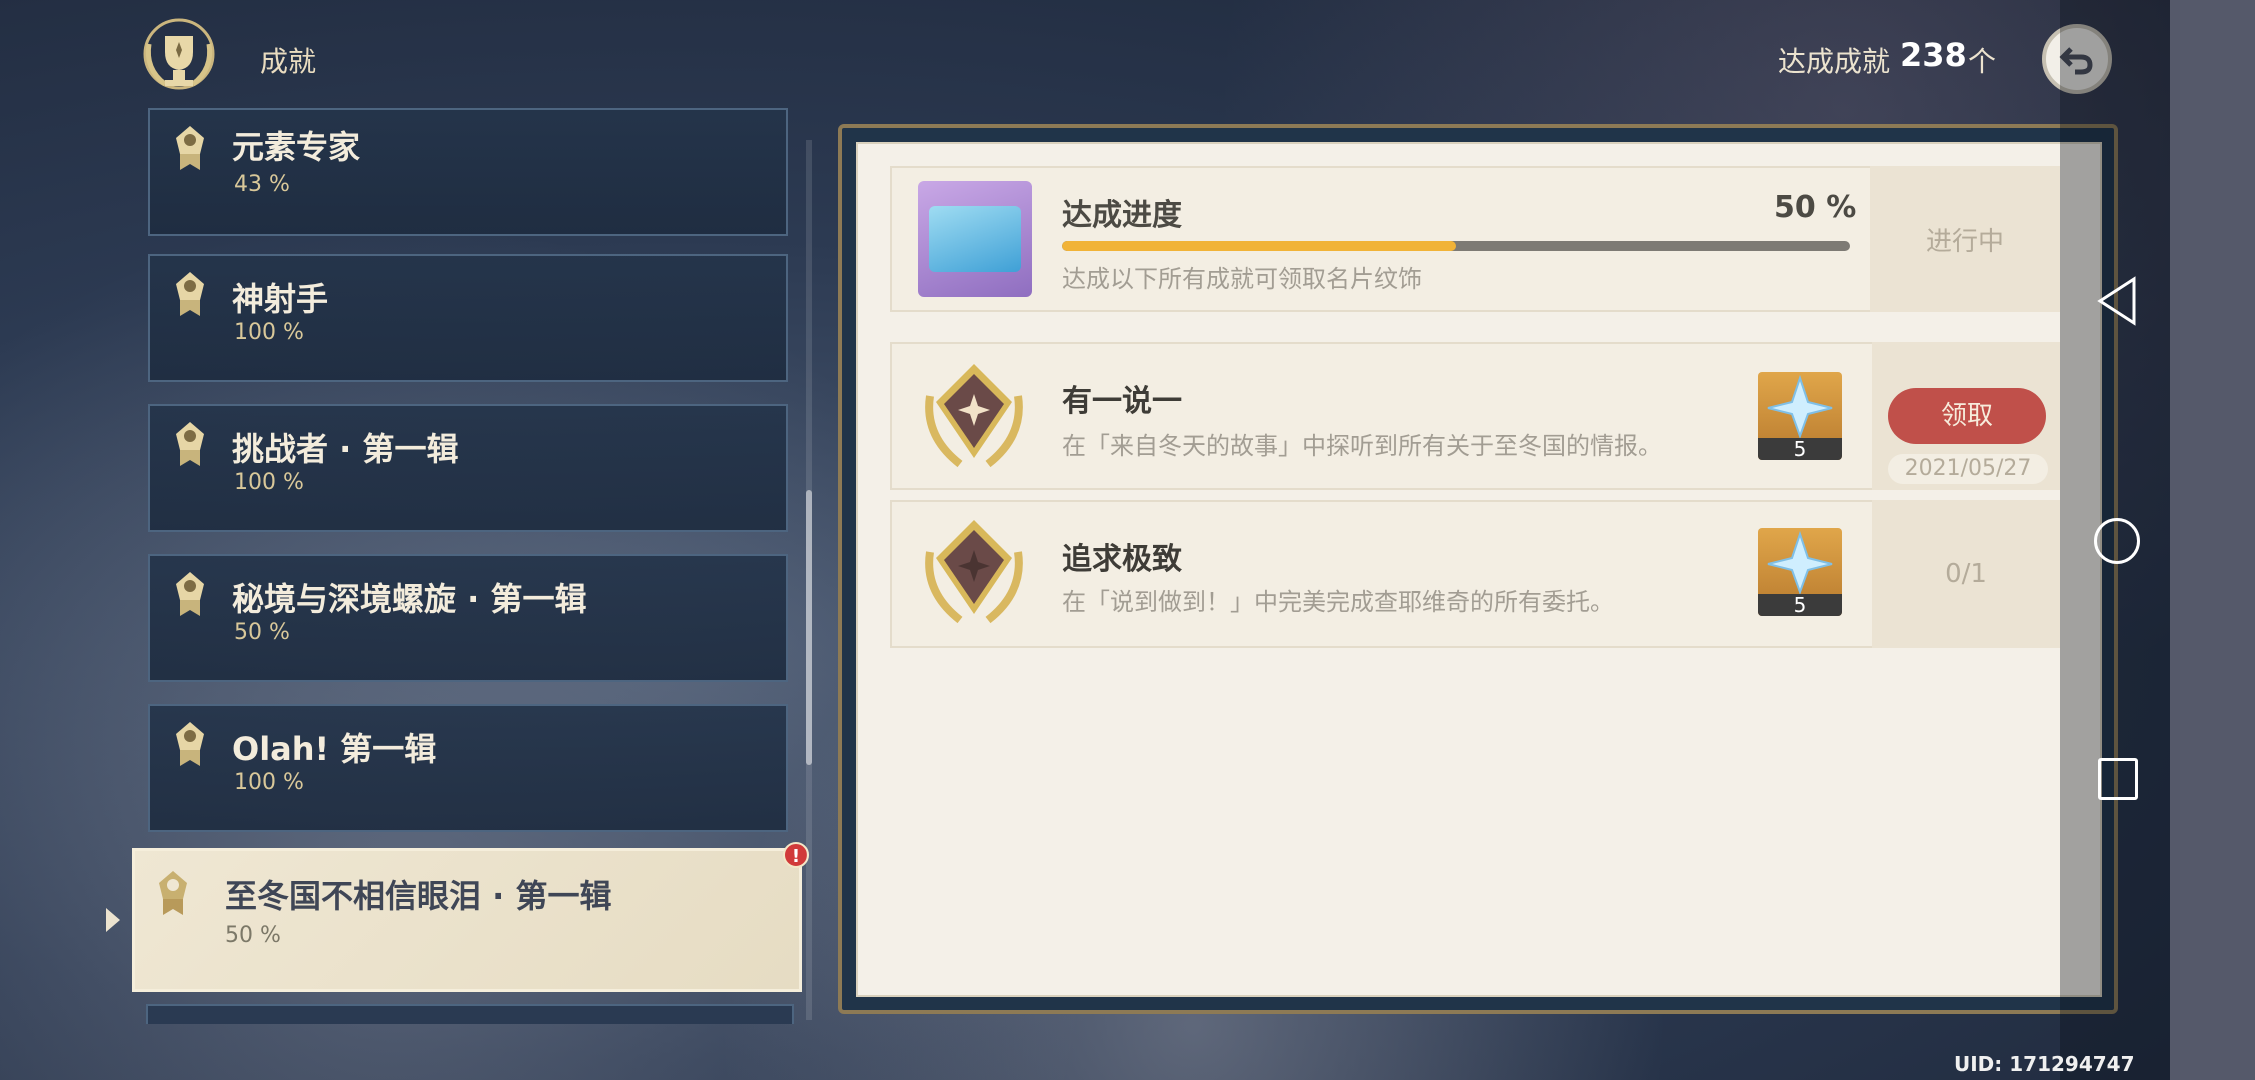 The image size is (2255, 1080). Describe the element at coordinates (418, 896) in the screenshot. I see `category-name: 至冬国不相信眼泪 · 第一辑` at that location.